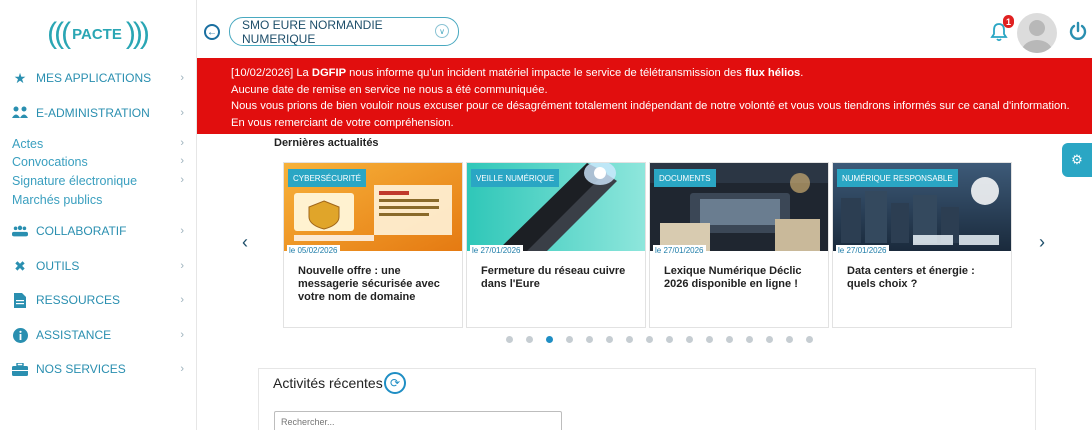 The width and height of the screenshot is (1092, 430). Describe the element at coordinates (1037, 36) in the screenshot. I see `user-icon` at that location.